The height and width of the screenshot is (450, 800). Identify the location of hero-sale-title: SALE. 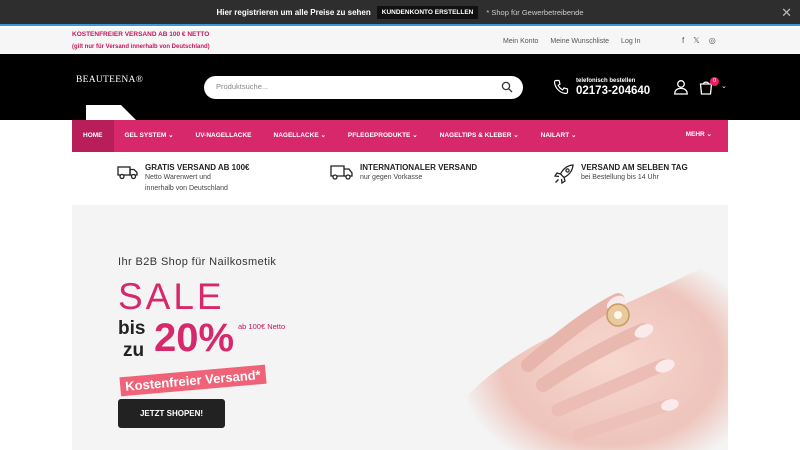
(171, 296).